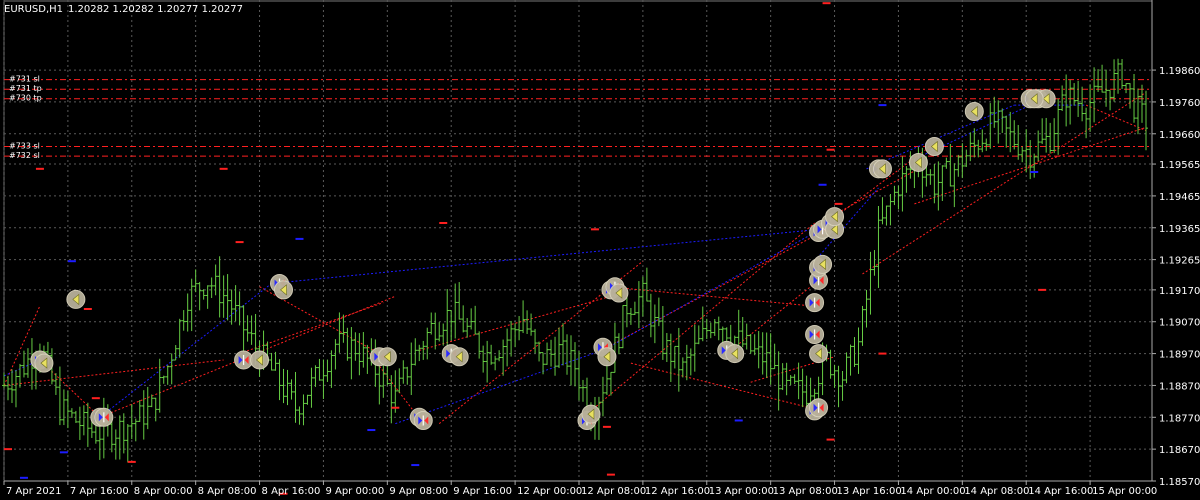  What do you see at coordinates (1179, 323) in the screenshot?
I see `y-tick-label: 1.19070` at bounding box center [1179, 323].